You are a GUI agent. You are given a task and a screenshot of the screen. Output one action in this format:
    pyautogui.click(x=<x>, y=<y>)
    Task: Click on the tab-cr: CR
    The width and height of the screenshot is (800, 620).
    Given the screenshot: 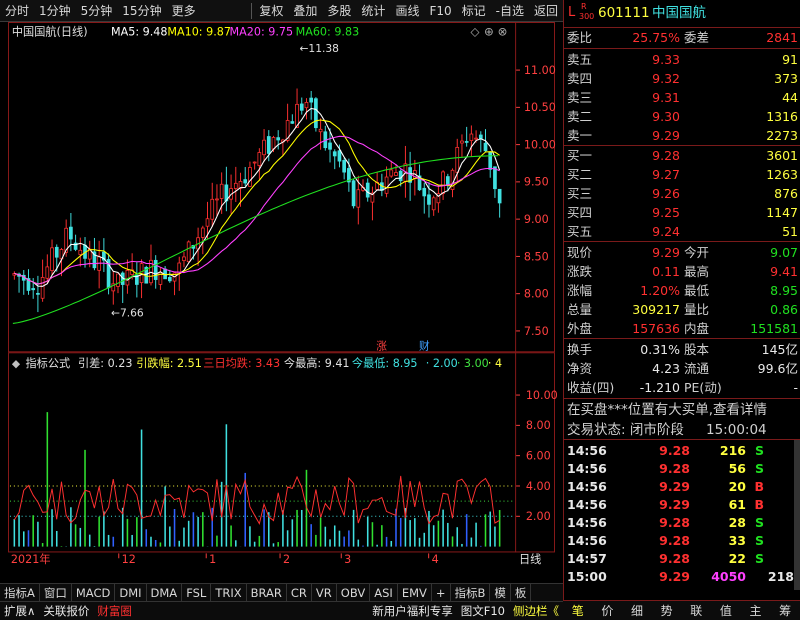 What is the action you would take?
    pyautogui.click(x=299, y=592)
    